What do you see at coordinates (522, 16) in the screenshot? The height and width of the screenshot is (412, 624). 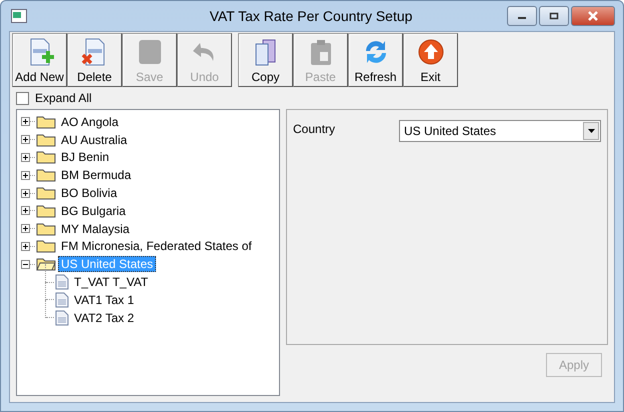 I see `minimize-button` at bounding box center [522, 16].